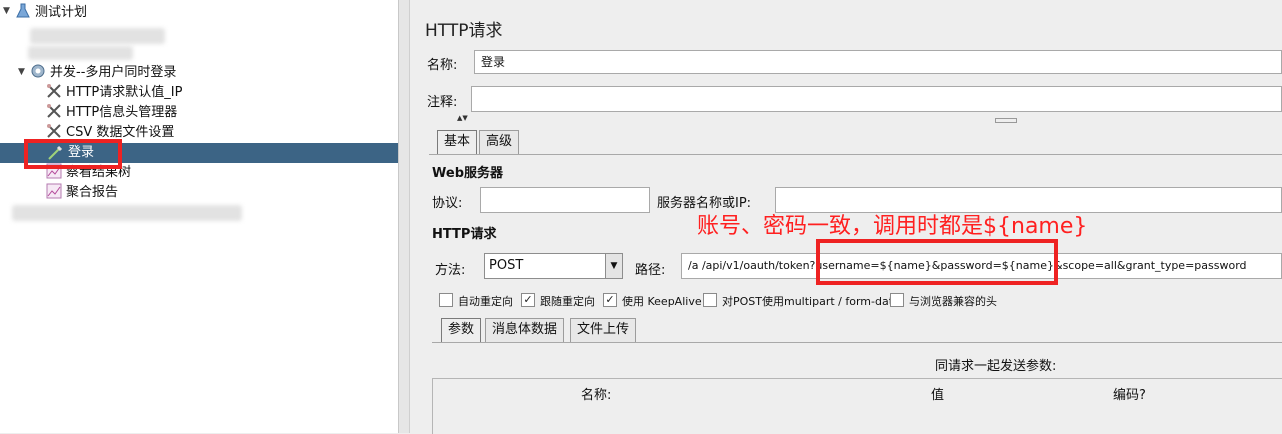 The height and width of the screenshot is (434, 1282). What do you see at coordinates (92, 192) in the screenshot?
I see `tree-node-label: 聚合报告` at bounding box center [92, 192].